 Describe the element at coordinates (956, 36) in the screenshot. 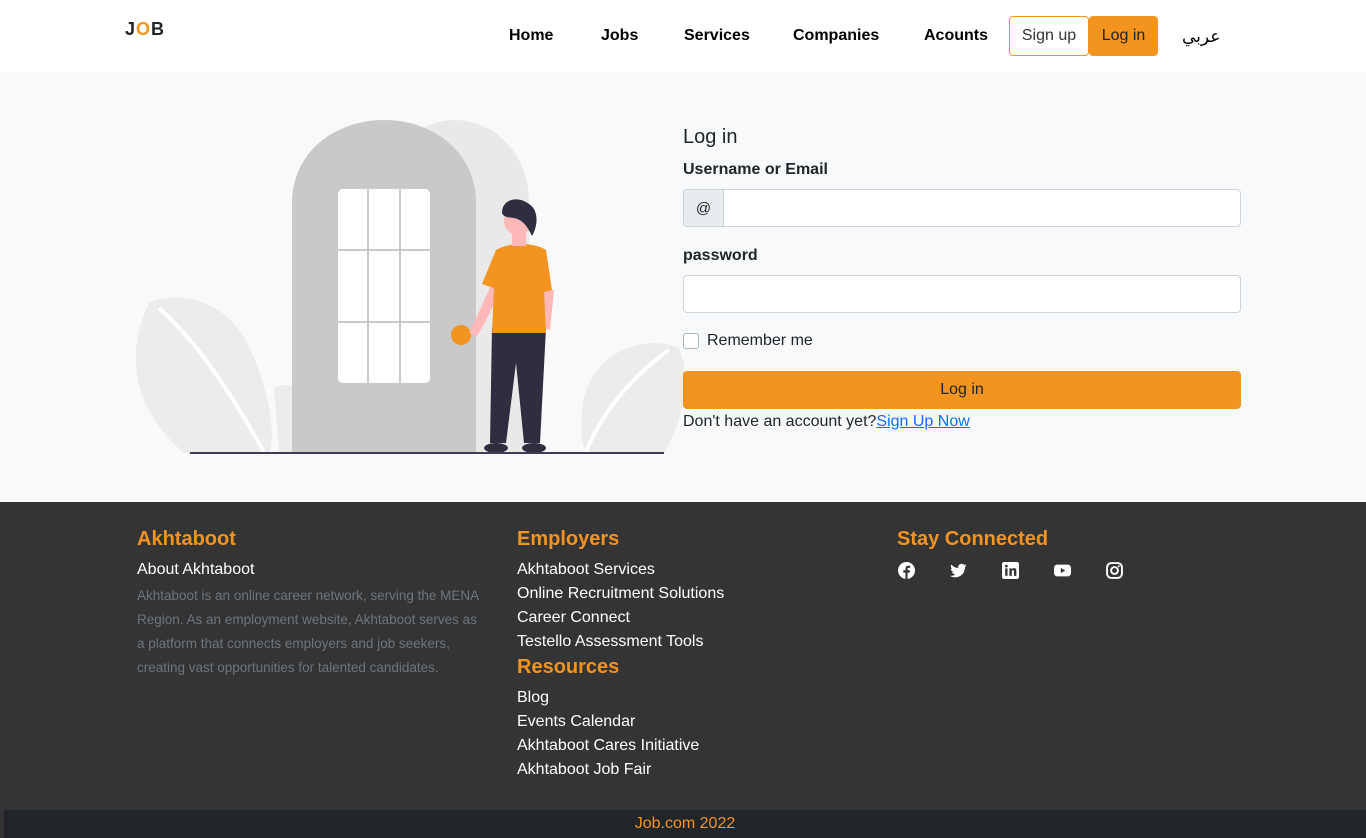

I see `nav-link-accounts: Acounts` at that location.